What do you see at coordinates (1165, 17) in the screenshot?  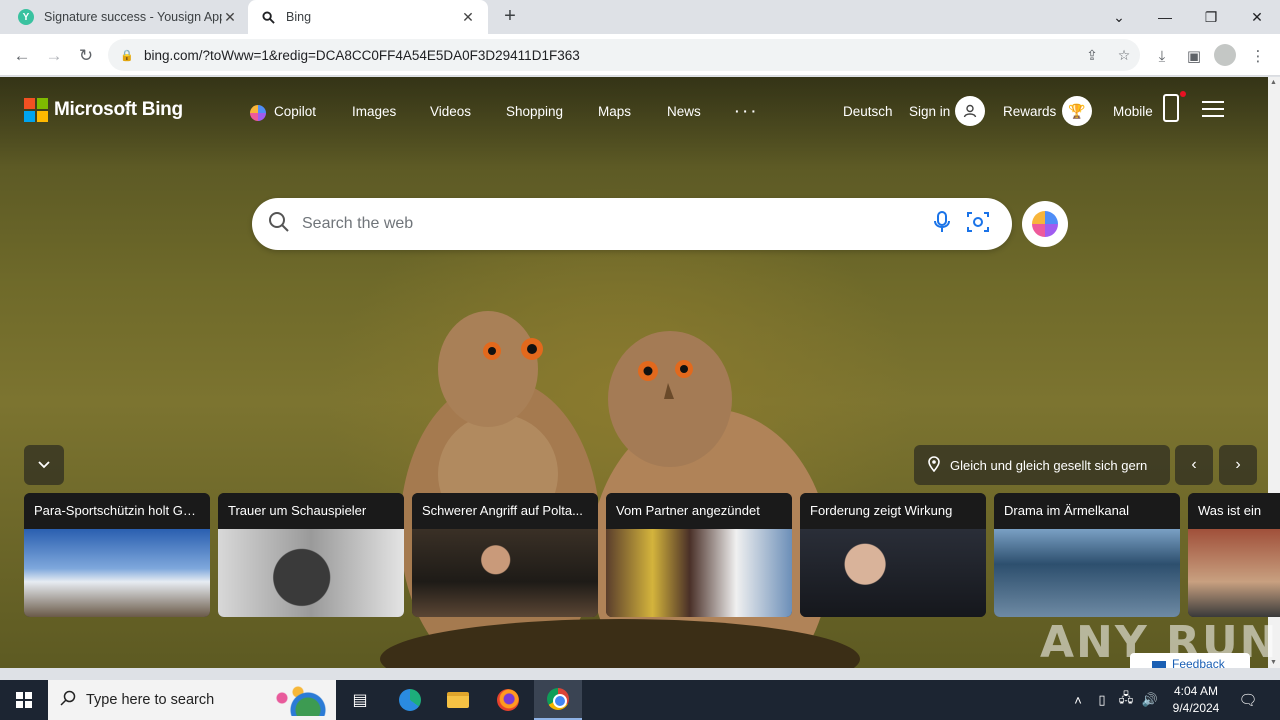 I see `minimize-button: —` at bounding box center [1165, 17].